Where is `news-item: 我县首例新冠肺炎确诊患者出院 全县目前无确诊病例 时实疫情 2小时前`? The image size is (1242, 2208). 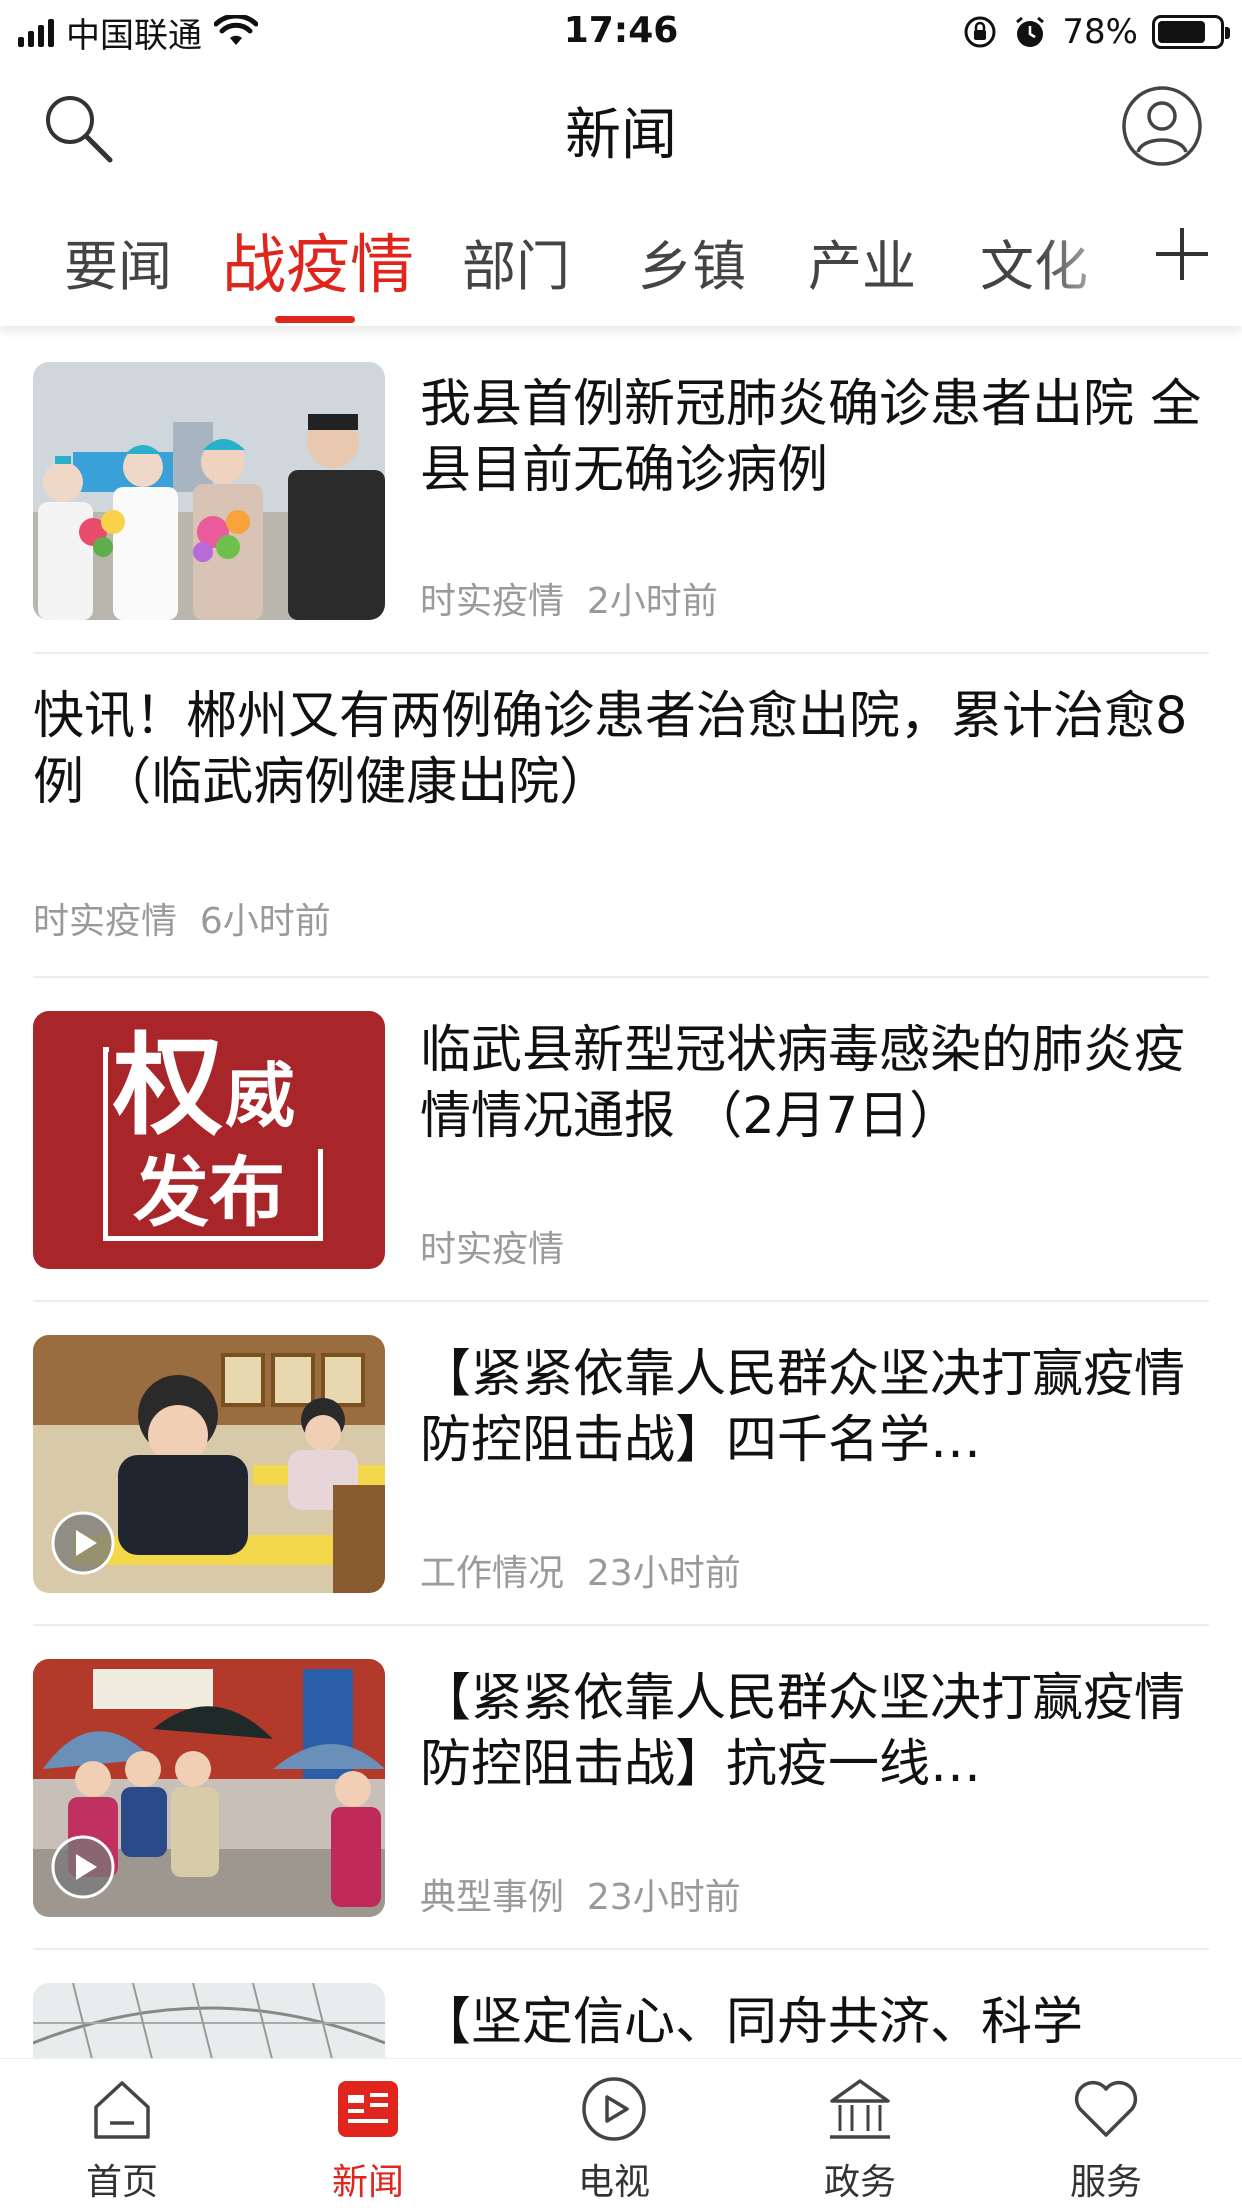 news-item: 我县首例新冠肺炎确诊患者出院 全县目前无确诊病例 时实疫情 2小时前 is located at coordinates (621, 508).